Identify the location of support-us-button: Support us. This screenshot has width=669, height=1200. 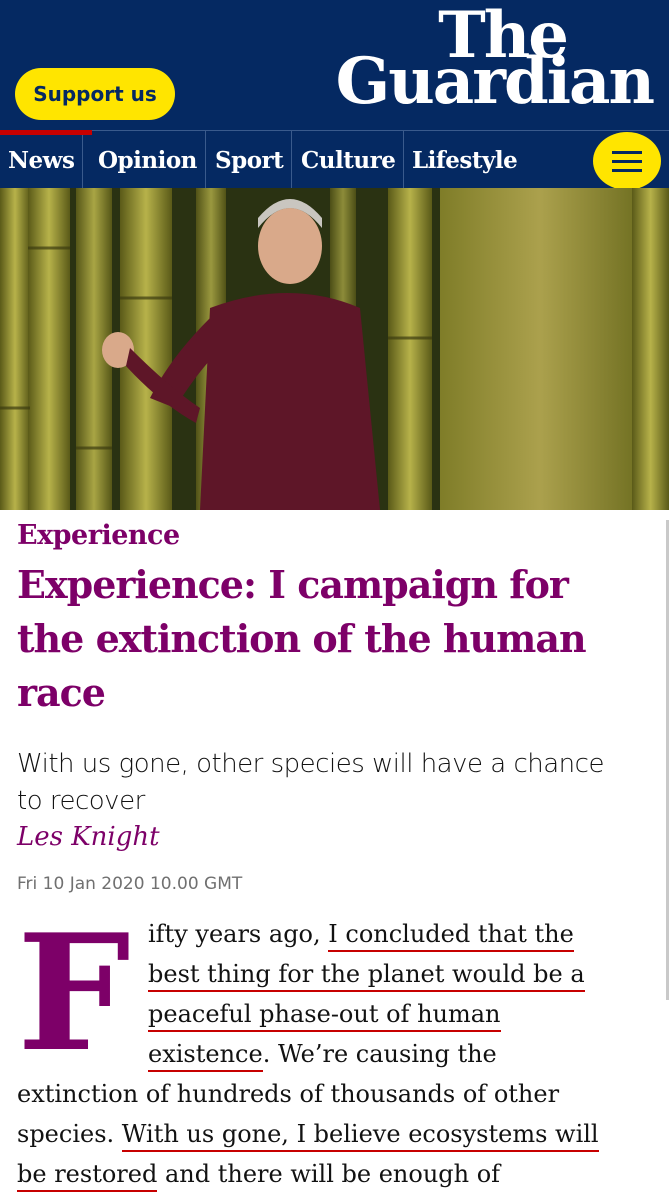
(95, 94).